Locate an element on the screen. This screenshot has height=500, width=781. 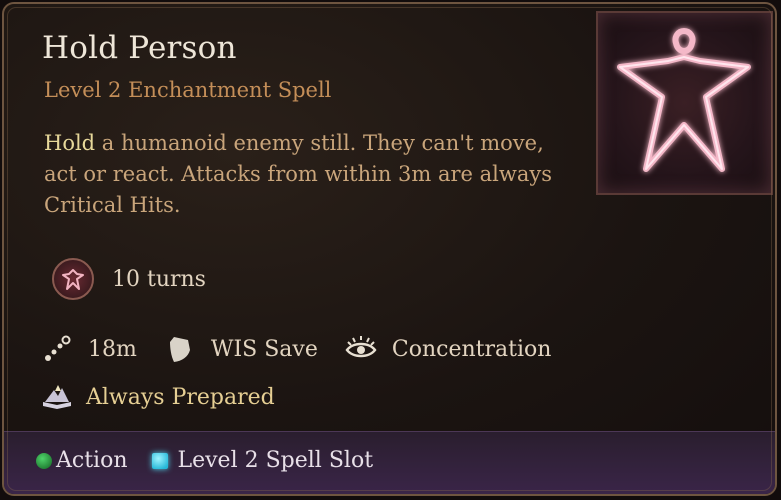
spellbook-icon is located at coordinates (57, 397).